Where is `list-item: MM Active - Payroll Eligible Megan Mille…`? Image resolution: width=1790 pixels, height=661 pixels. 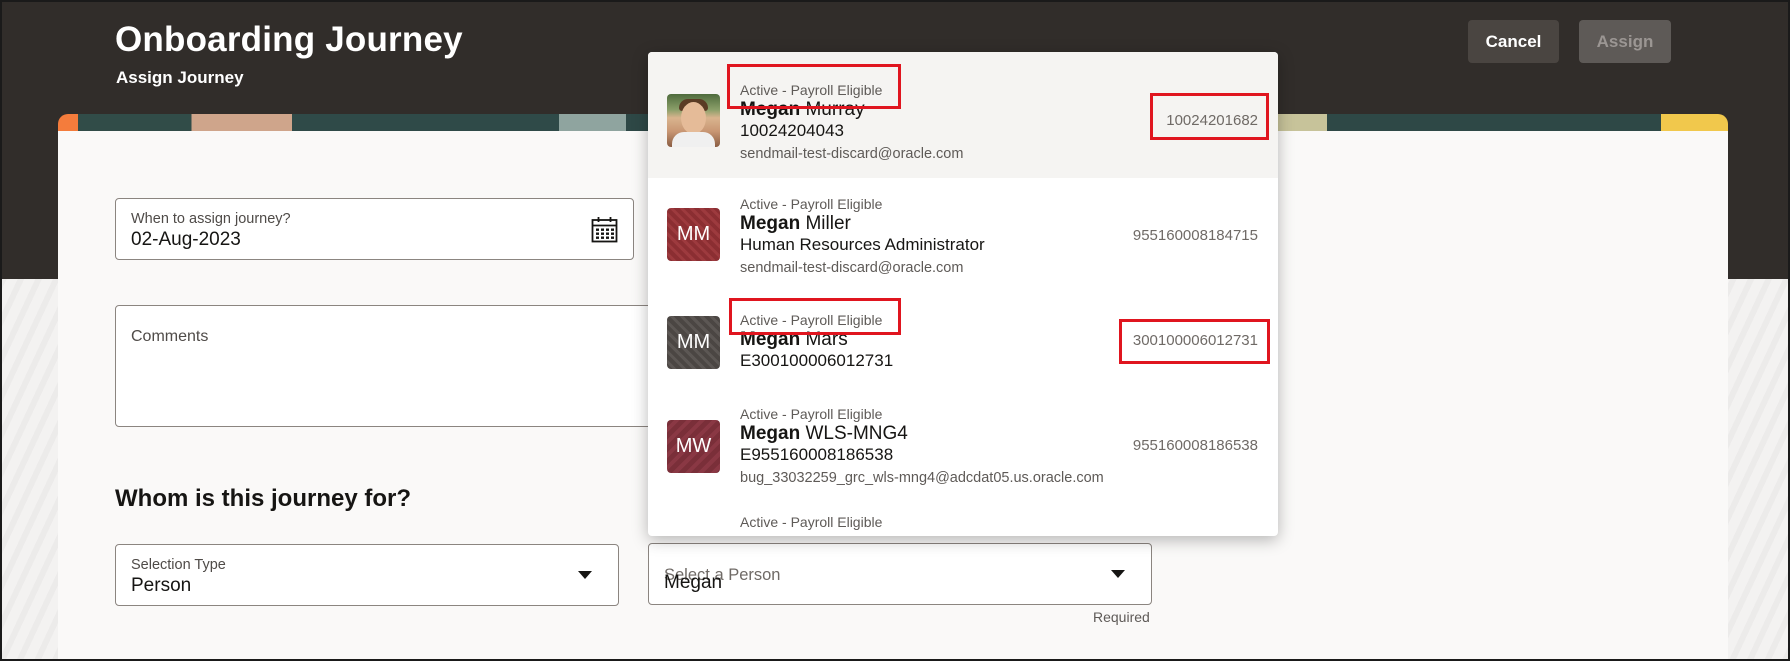
list-item: MM Active - Payroll Eligible Megan Mille… is located at coordinates (963, 234).